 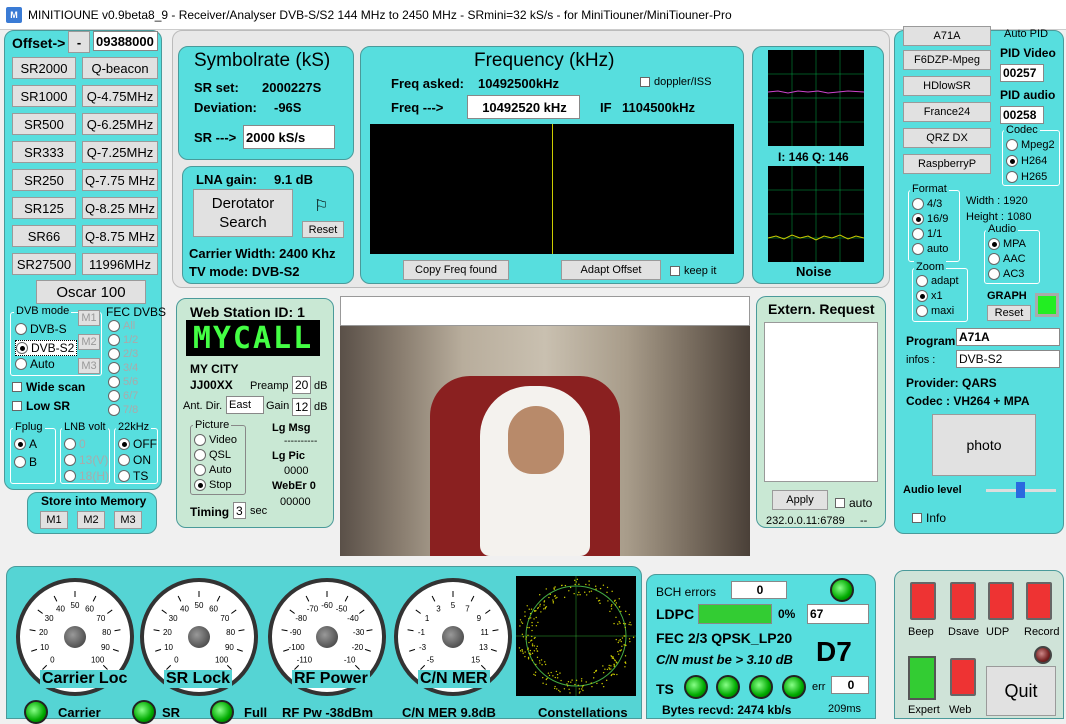 What do you see at coordinates (123, 368) in the screenshot?
I see `radio-fec-3: 3/4` at bounding box center [123, 368].